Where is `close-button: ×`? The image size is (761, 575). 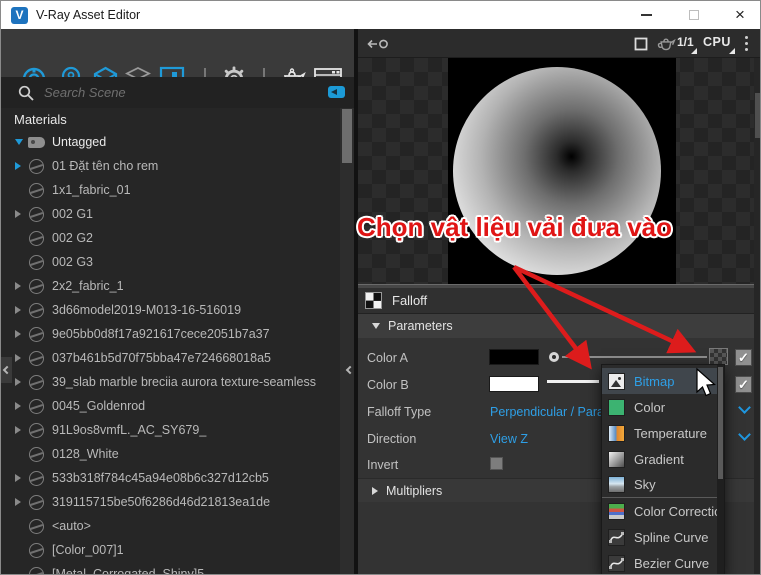
close-button: × is located at coordinates (740, 14).